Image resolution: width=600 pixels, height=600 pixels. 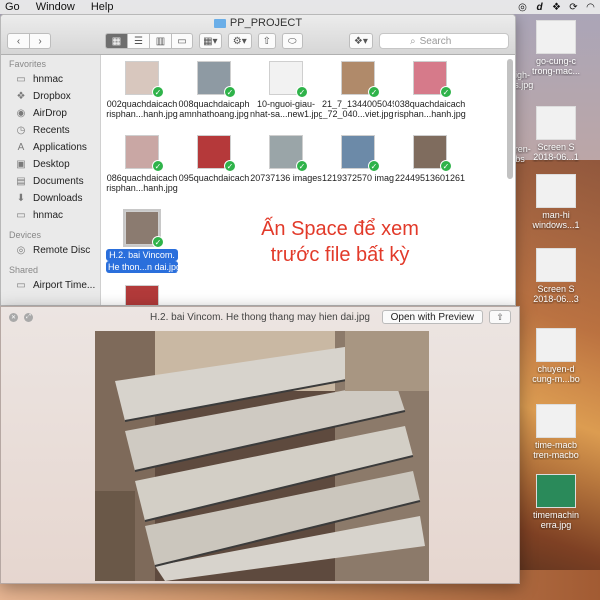 I want to click on file-name: nhat-sa...new1.jpg, so click(x=286, y=114).